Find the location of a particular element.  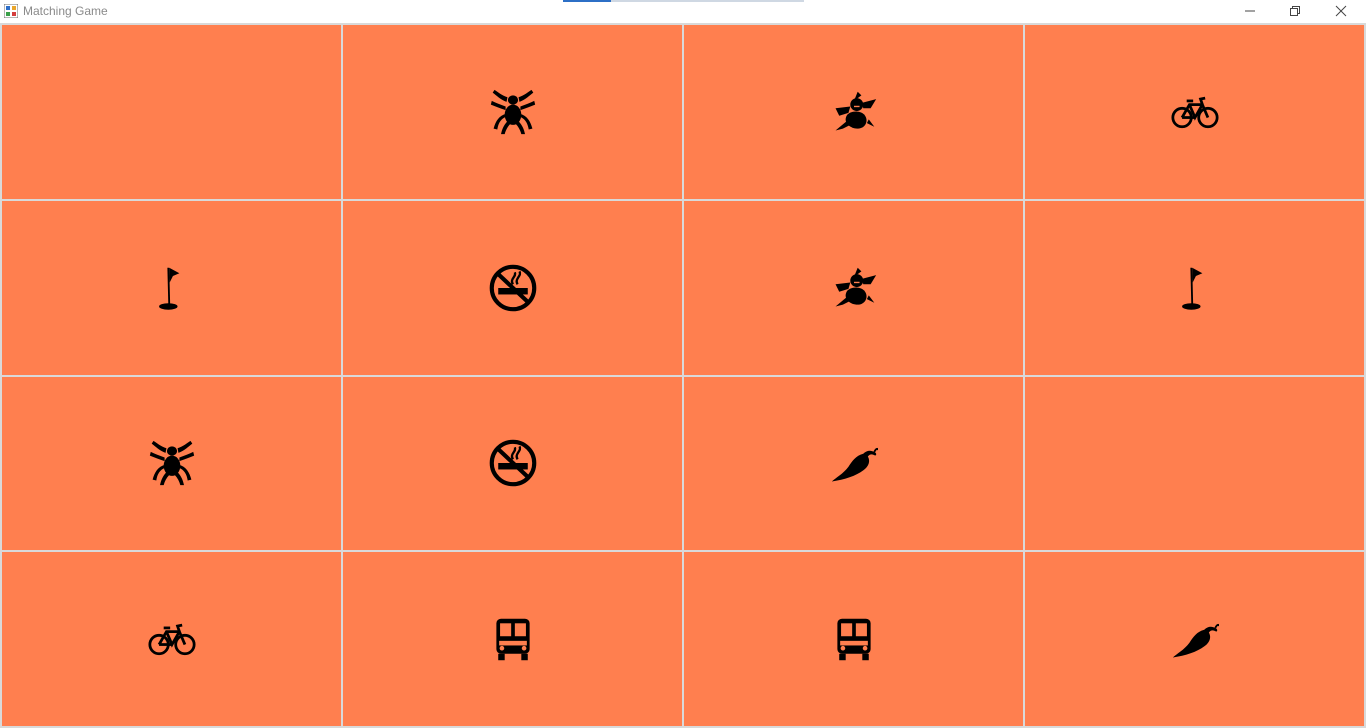

minimize-icon is located at coordinates (1250, 11).